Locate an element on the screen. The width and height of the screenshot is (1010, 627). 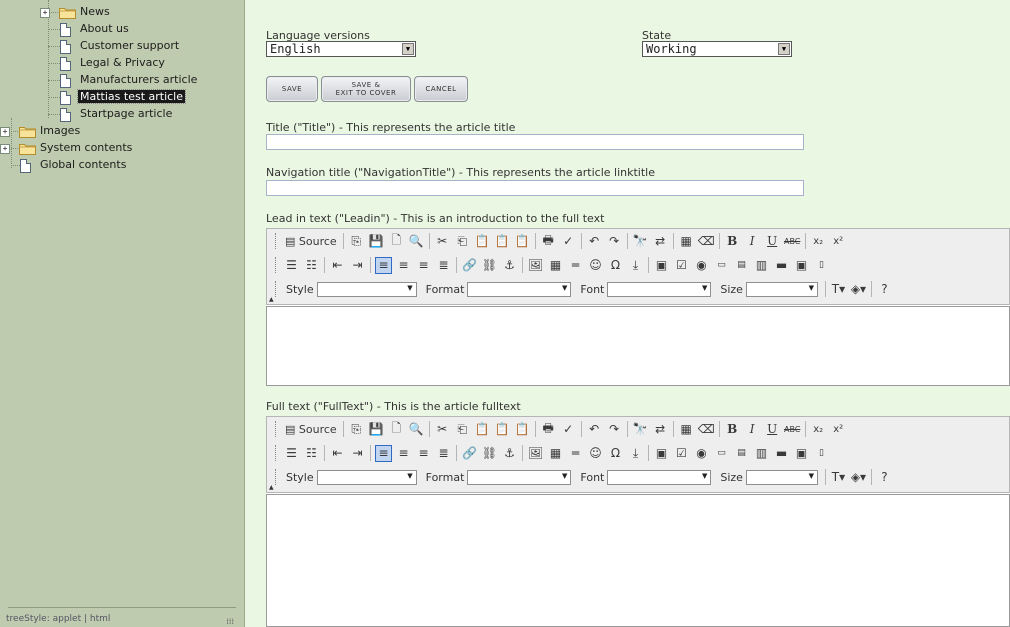
tree-item: About us is located at coordinates (104, 28).